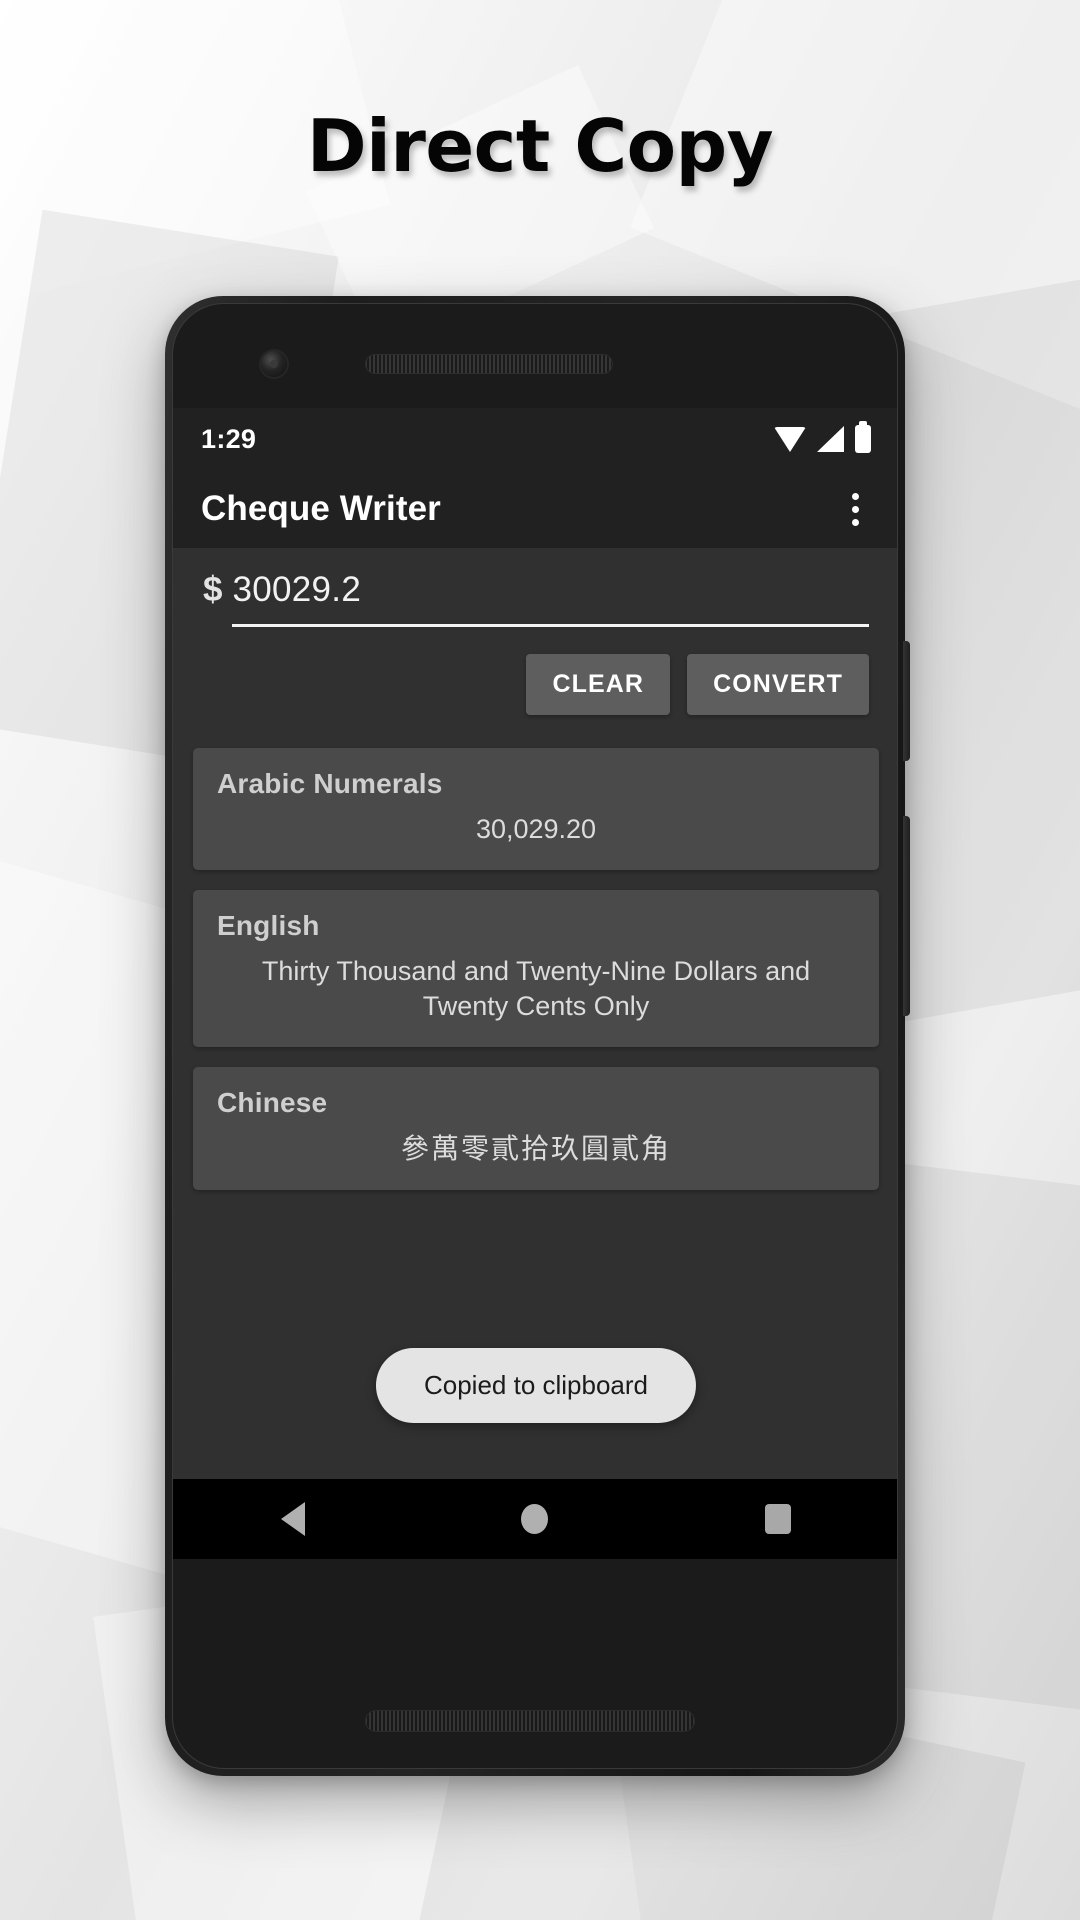 Image resolution: width=1080 pixels, height=1920 pixels. What do you see at coordinates (550, 598) in the screenshot?
I see `amount-input: 30029.2` at bounding box center [550, 598].